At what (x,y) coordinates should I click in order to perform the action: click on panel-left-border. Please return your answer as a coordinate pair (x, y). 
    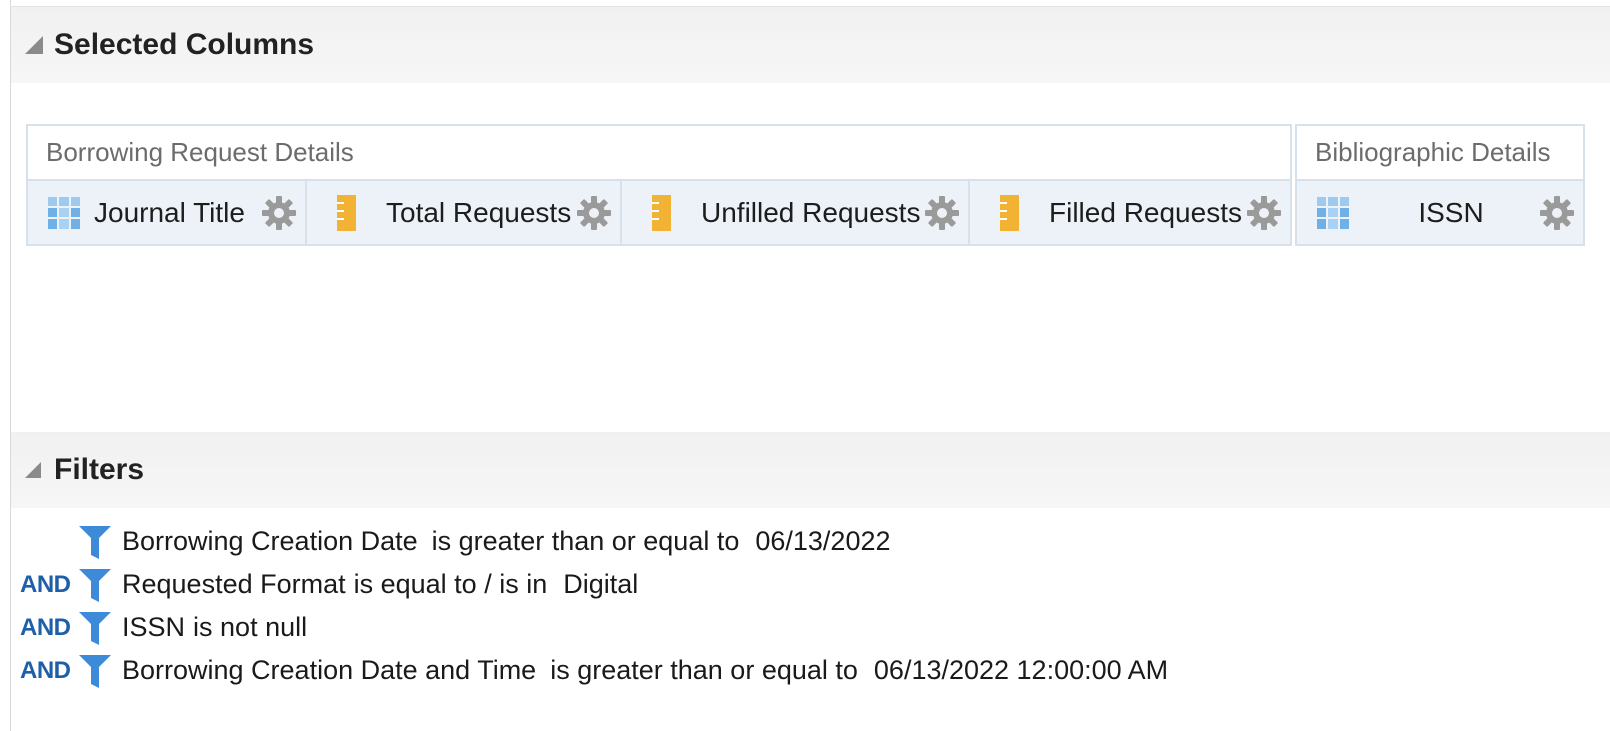
    Looking at the image, I should click on (10, 365).